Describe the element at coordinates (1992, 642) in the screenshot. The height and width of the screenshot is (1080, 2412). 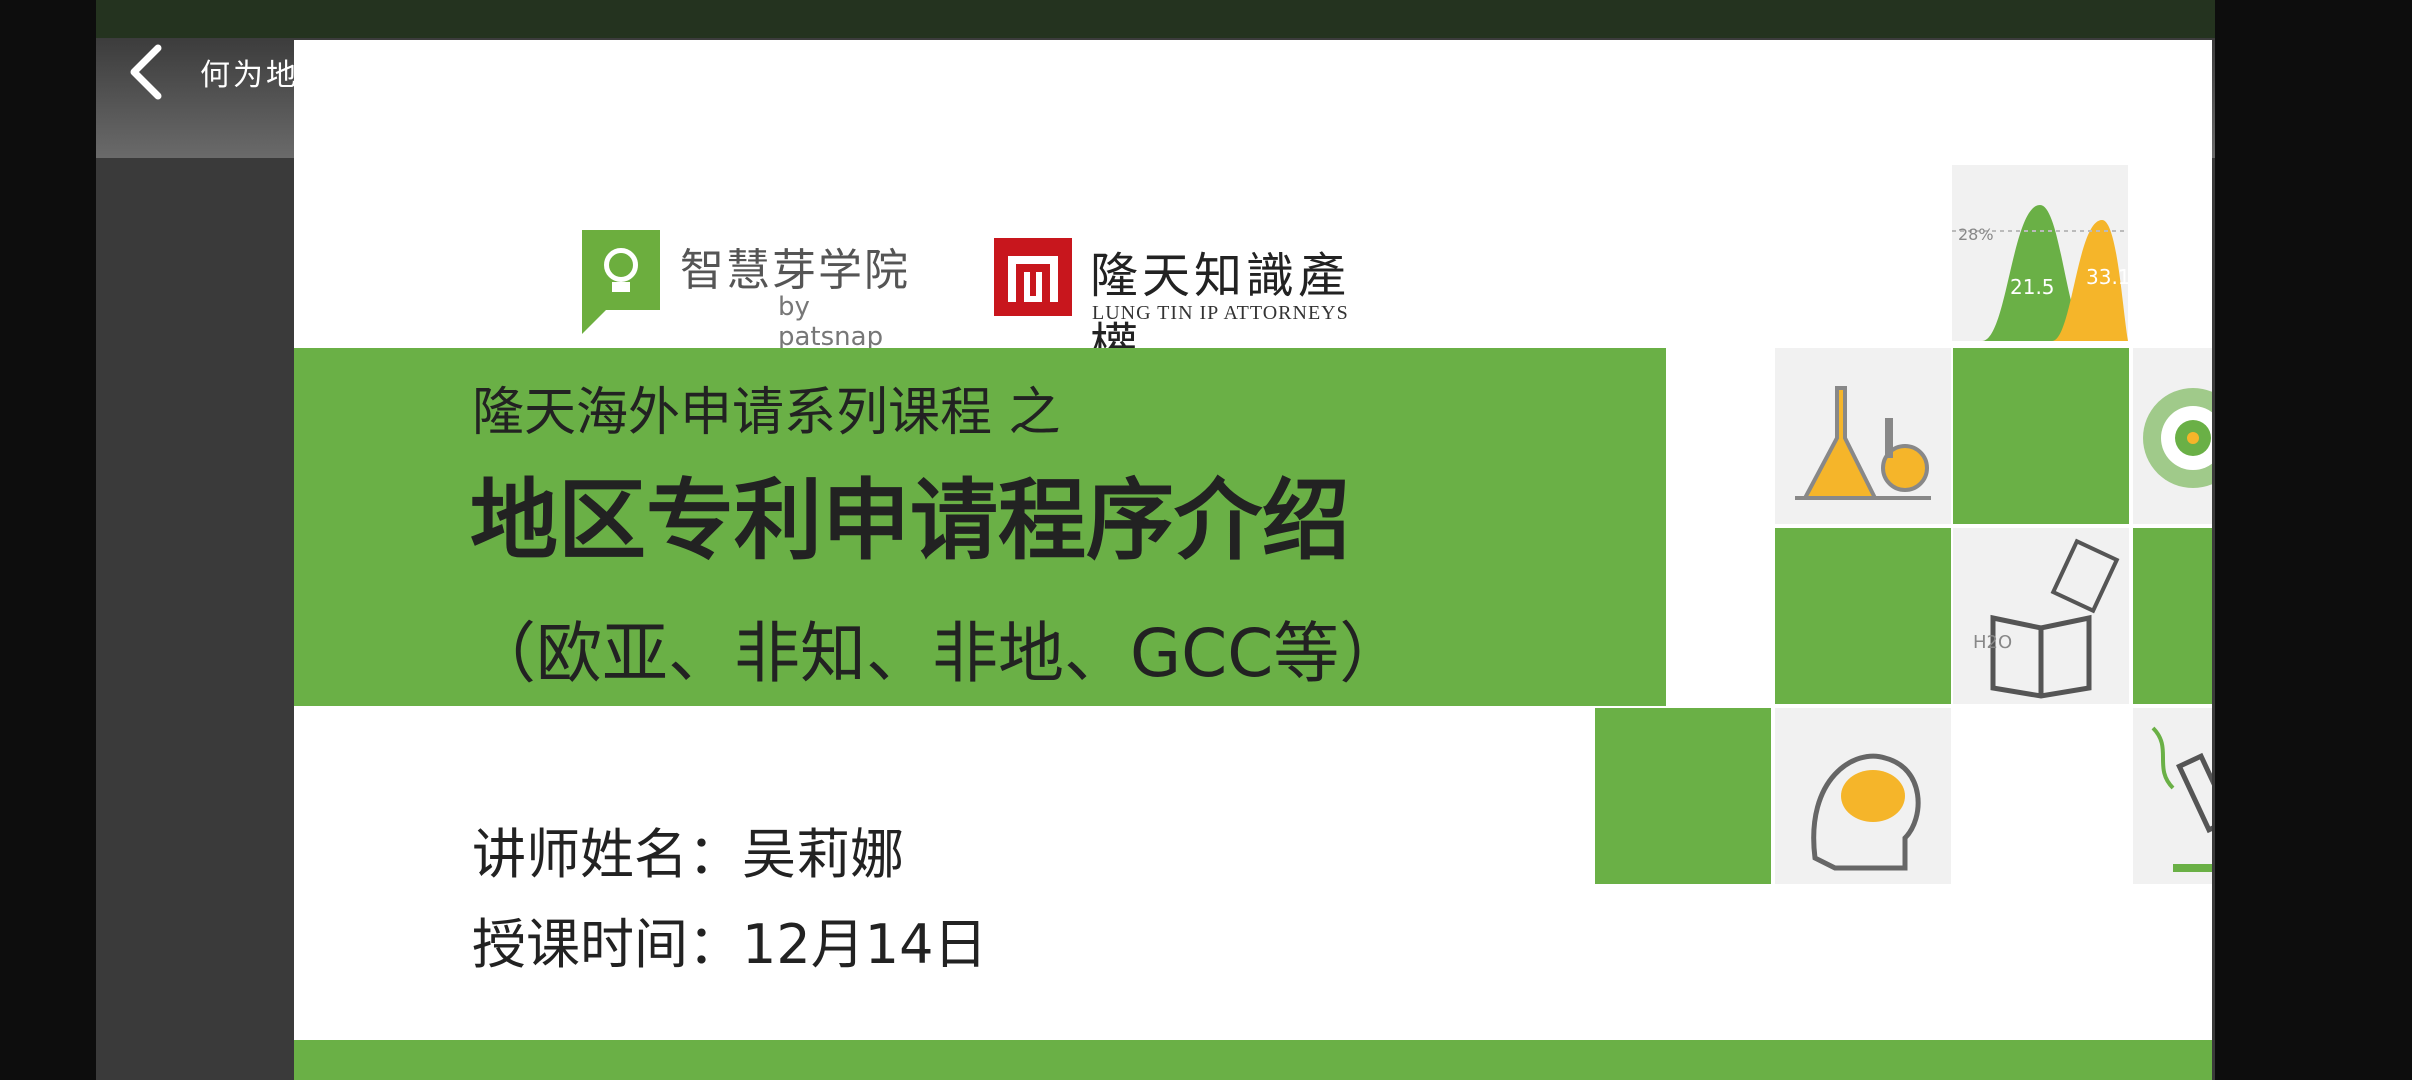
I see `svg-text: H2O` at that location.